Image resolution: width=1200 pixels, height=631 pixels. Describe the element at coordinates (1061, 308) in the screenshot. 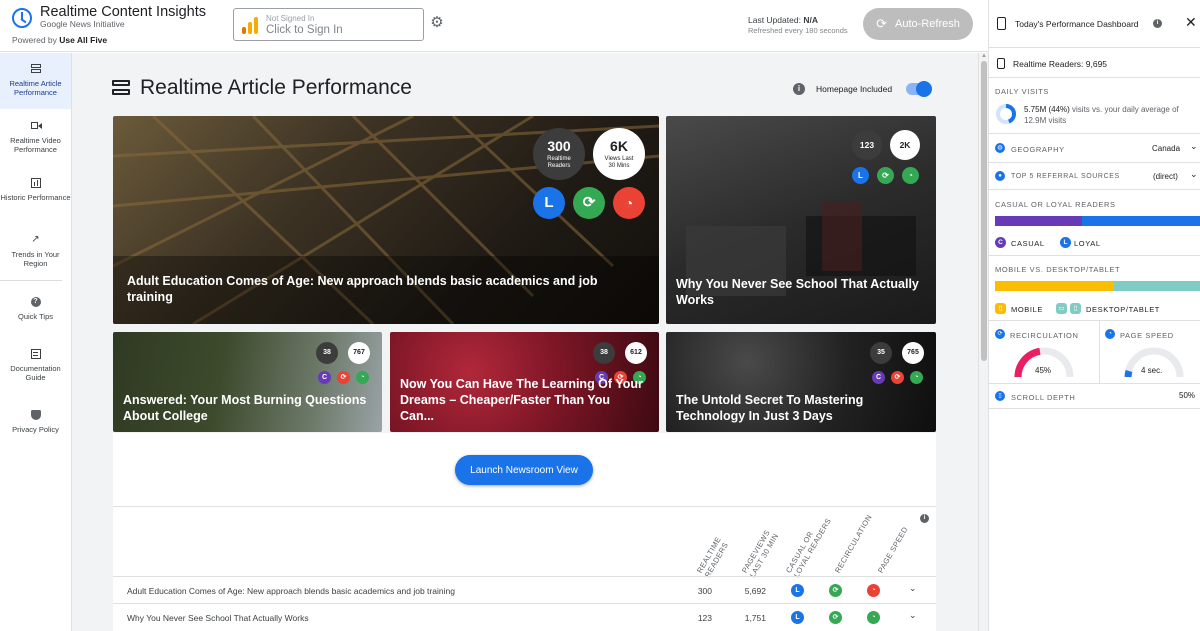

I see `desktop-icon: ▭` at that location.